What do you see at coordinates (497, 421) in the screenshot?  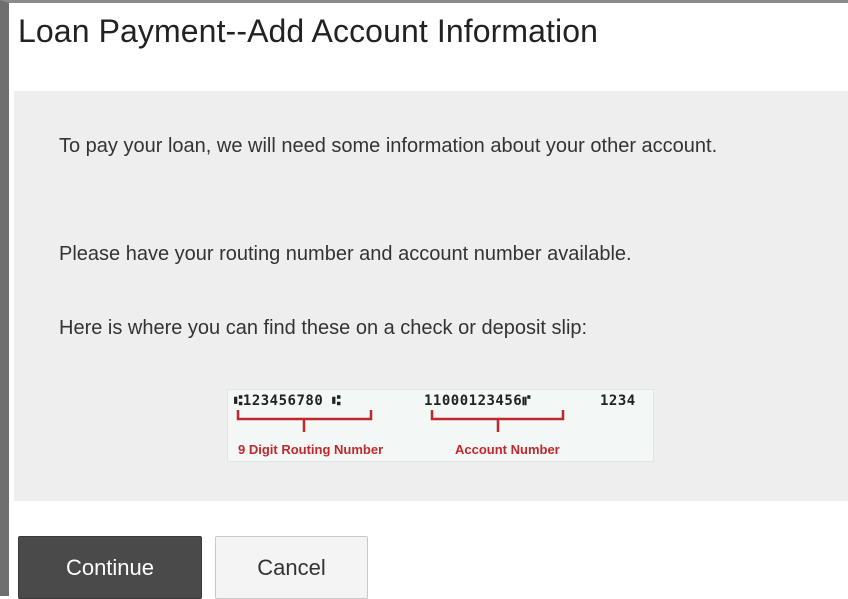 I see `account-bracket` at bounding box center [497, 421].